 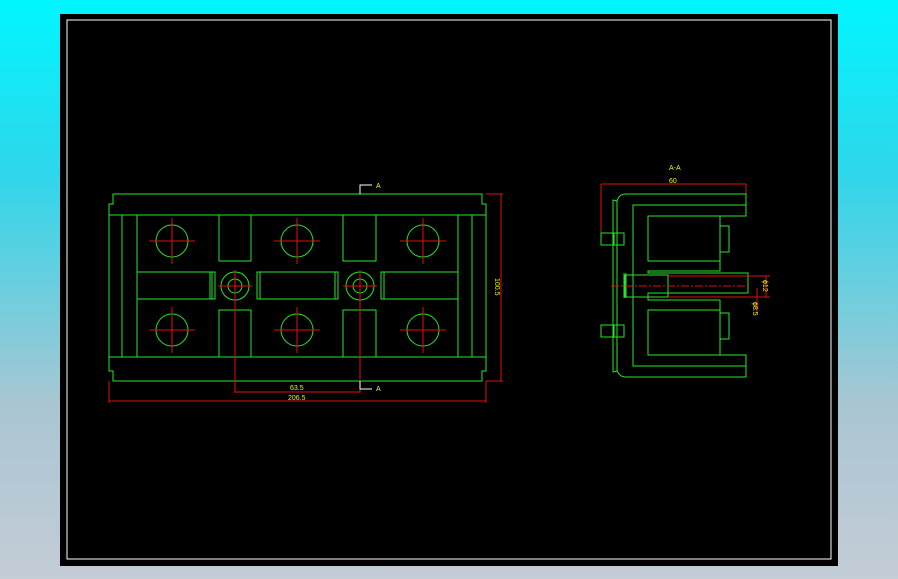 I want to click on section-marker-bottom: A, so click(x=378, y=389).